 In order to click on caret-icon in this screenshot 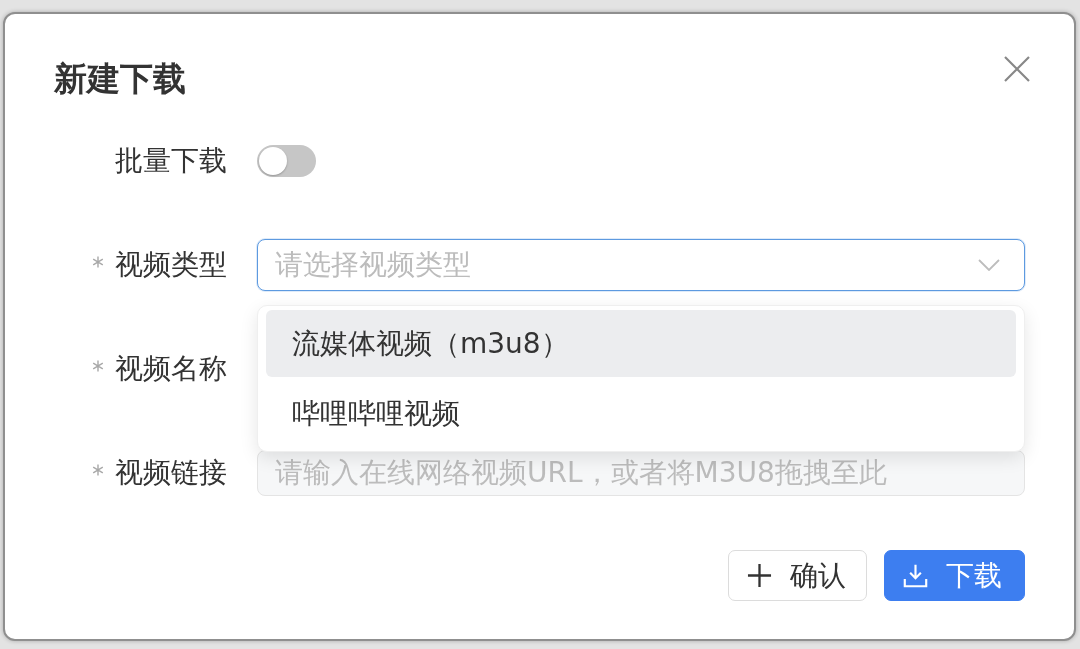, I will do `click(989, 265)`.